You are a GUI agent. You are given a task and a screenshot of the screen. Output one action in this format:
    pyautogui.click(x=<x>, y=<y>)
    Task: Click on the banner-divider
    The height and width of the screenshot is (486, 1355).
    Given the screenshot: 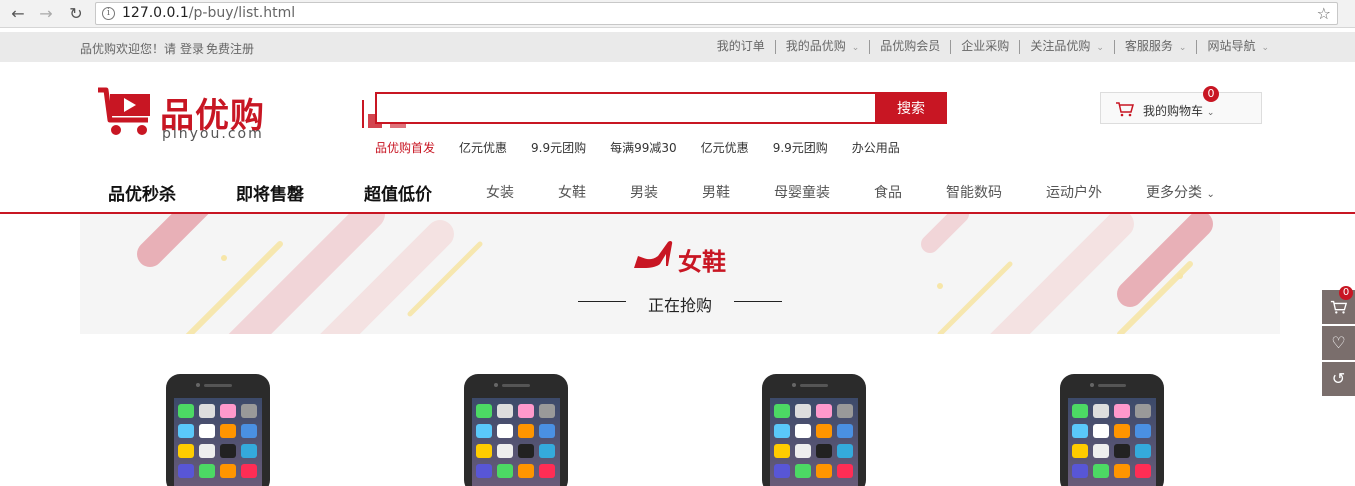 What is the action you would take?
    pyautogui.click(x=758, y=301)
    